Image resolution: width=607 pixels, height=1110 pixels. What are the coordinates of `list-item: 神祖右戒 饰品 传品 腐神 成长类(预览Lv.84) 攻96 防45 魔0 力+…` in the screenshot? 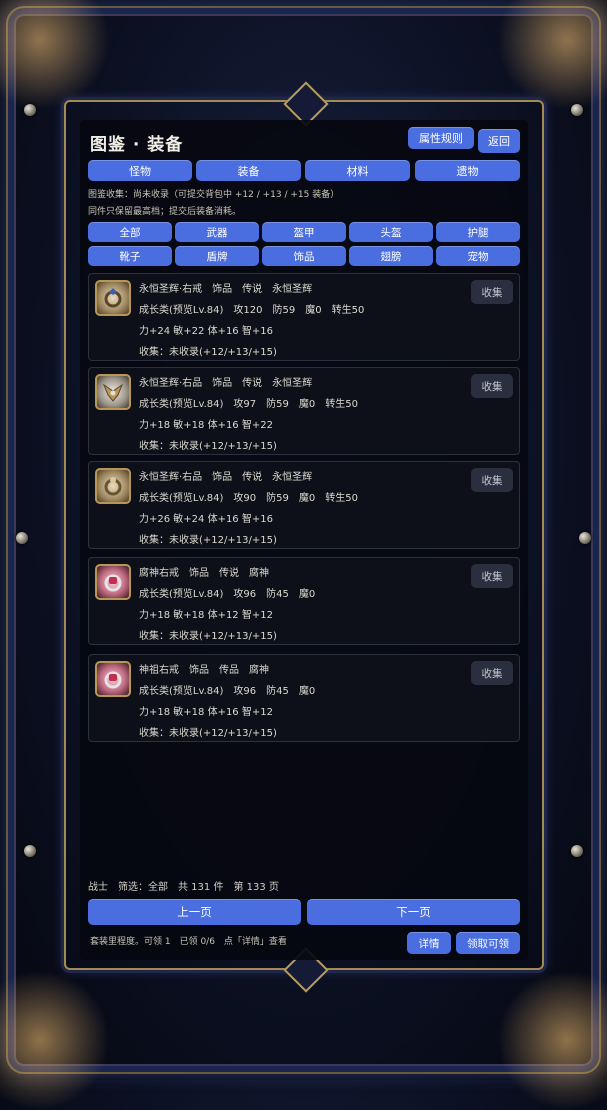 It's located at (304, 698).